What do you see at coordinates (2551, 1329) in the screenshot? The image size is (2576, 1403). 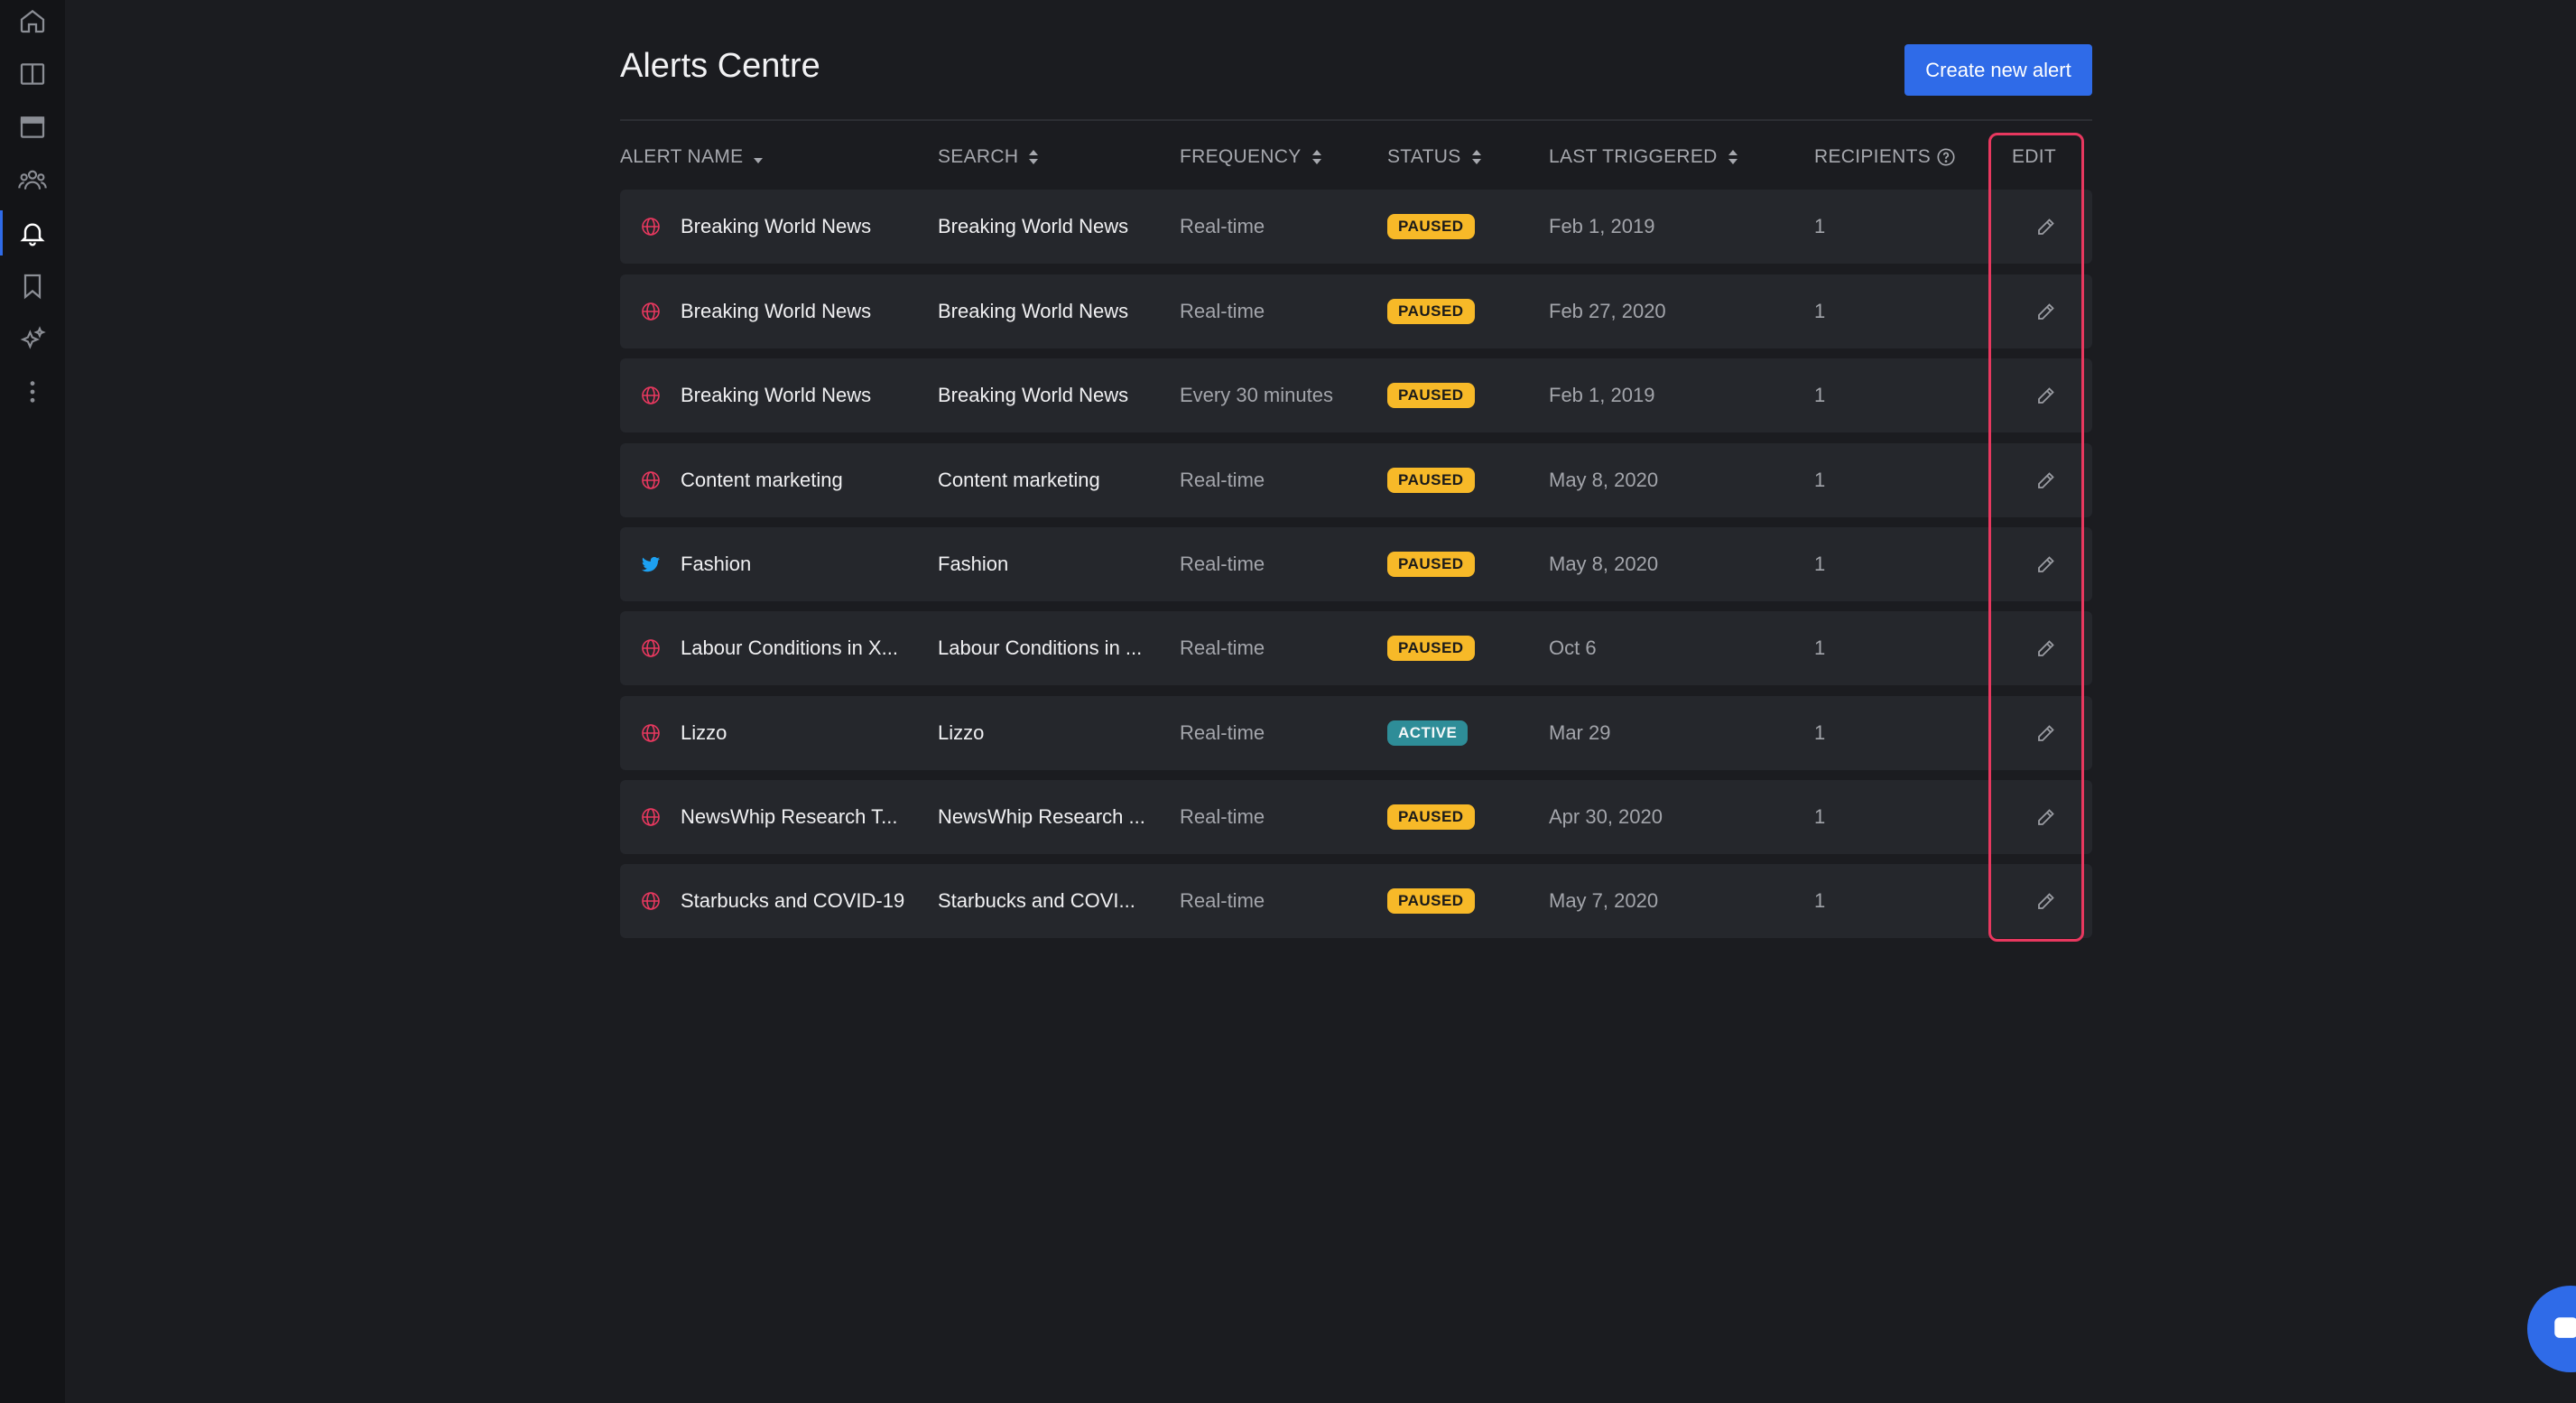 I see `chat-launcher-button` at bounding box center [2551, 1329].